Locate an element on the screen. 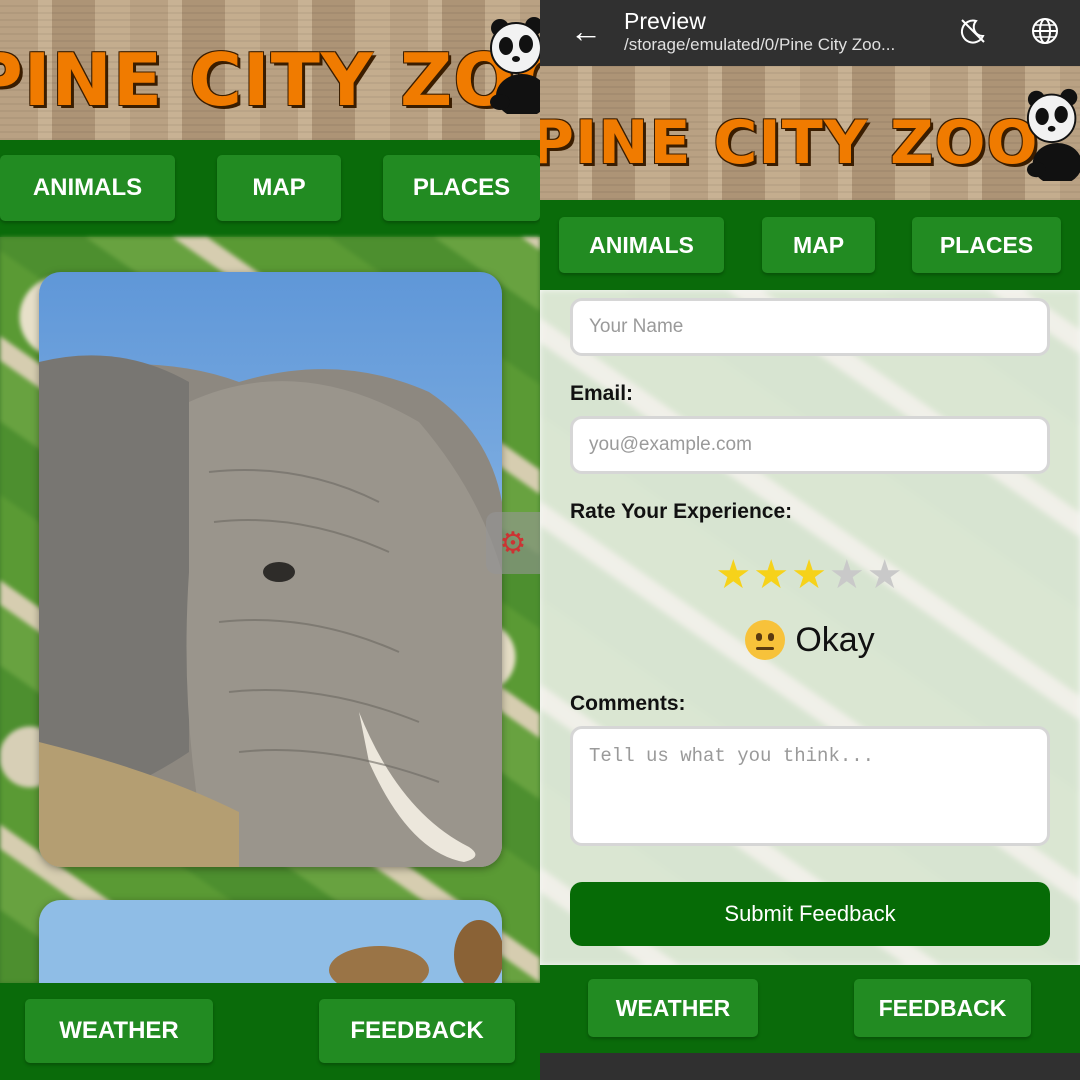  neutral-face-icon is located at coordinates (765, 640).